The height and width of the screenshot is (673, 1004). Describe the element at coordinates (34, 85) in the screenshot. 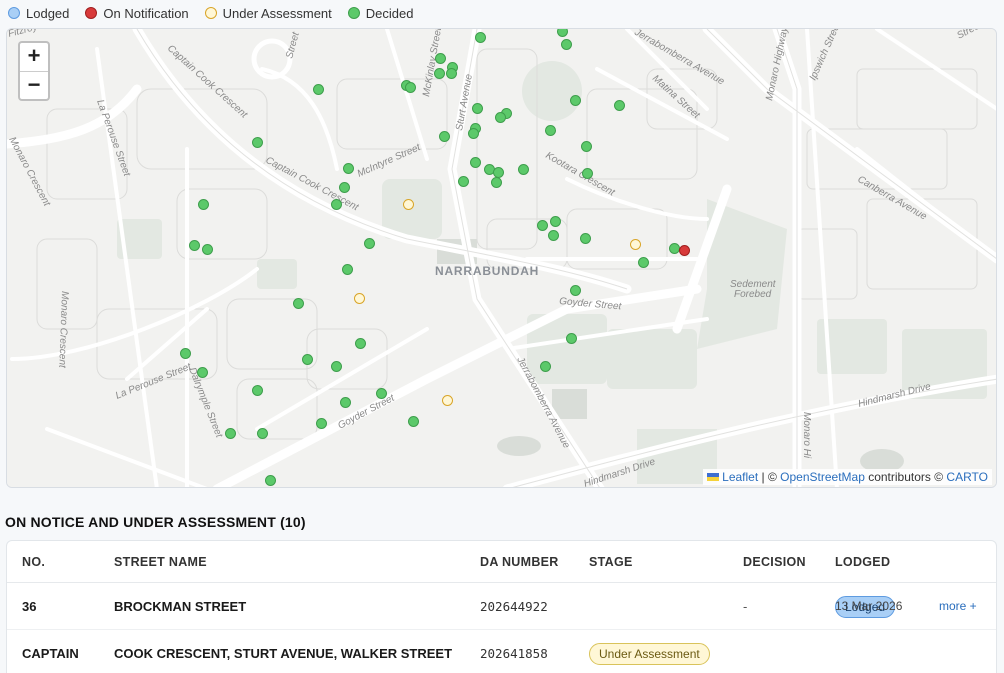

I see `zoom-out-button: −` at that location.